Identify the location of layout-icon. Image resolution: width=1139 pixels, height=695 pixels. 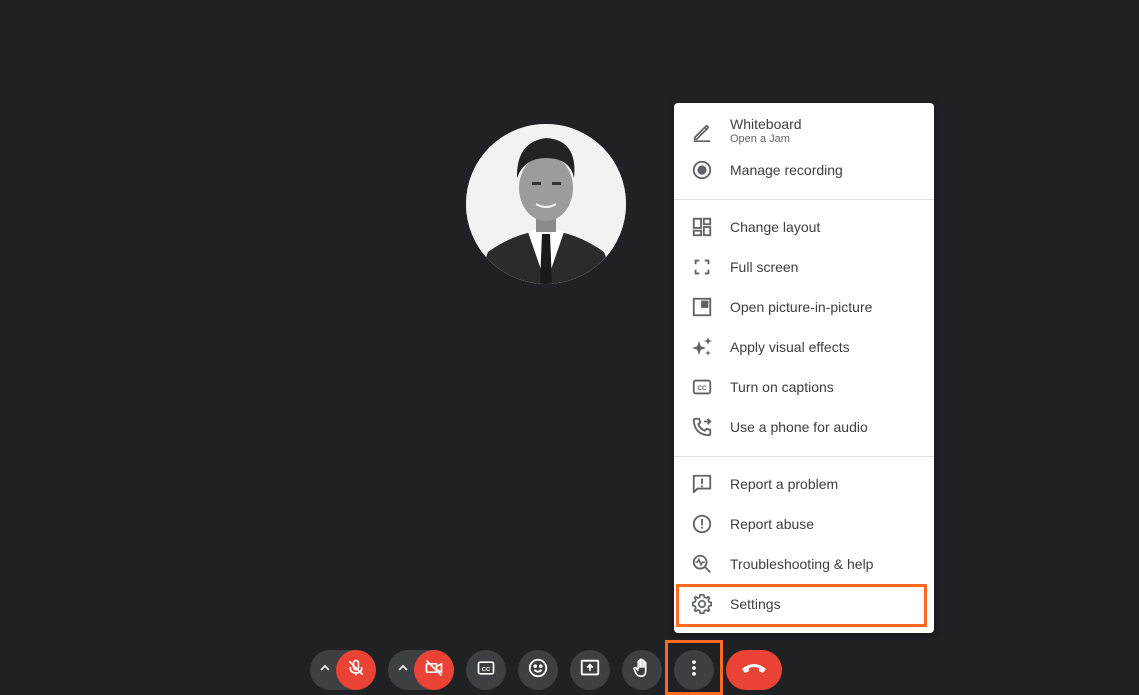
(702, 227).